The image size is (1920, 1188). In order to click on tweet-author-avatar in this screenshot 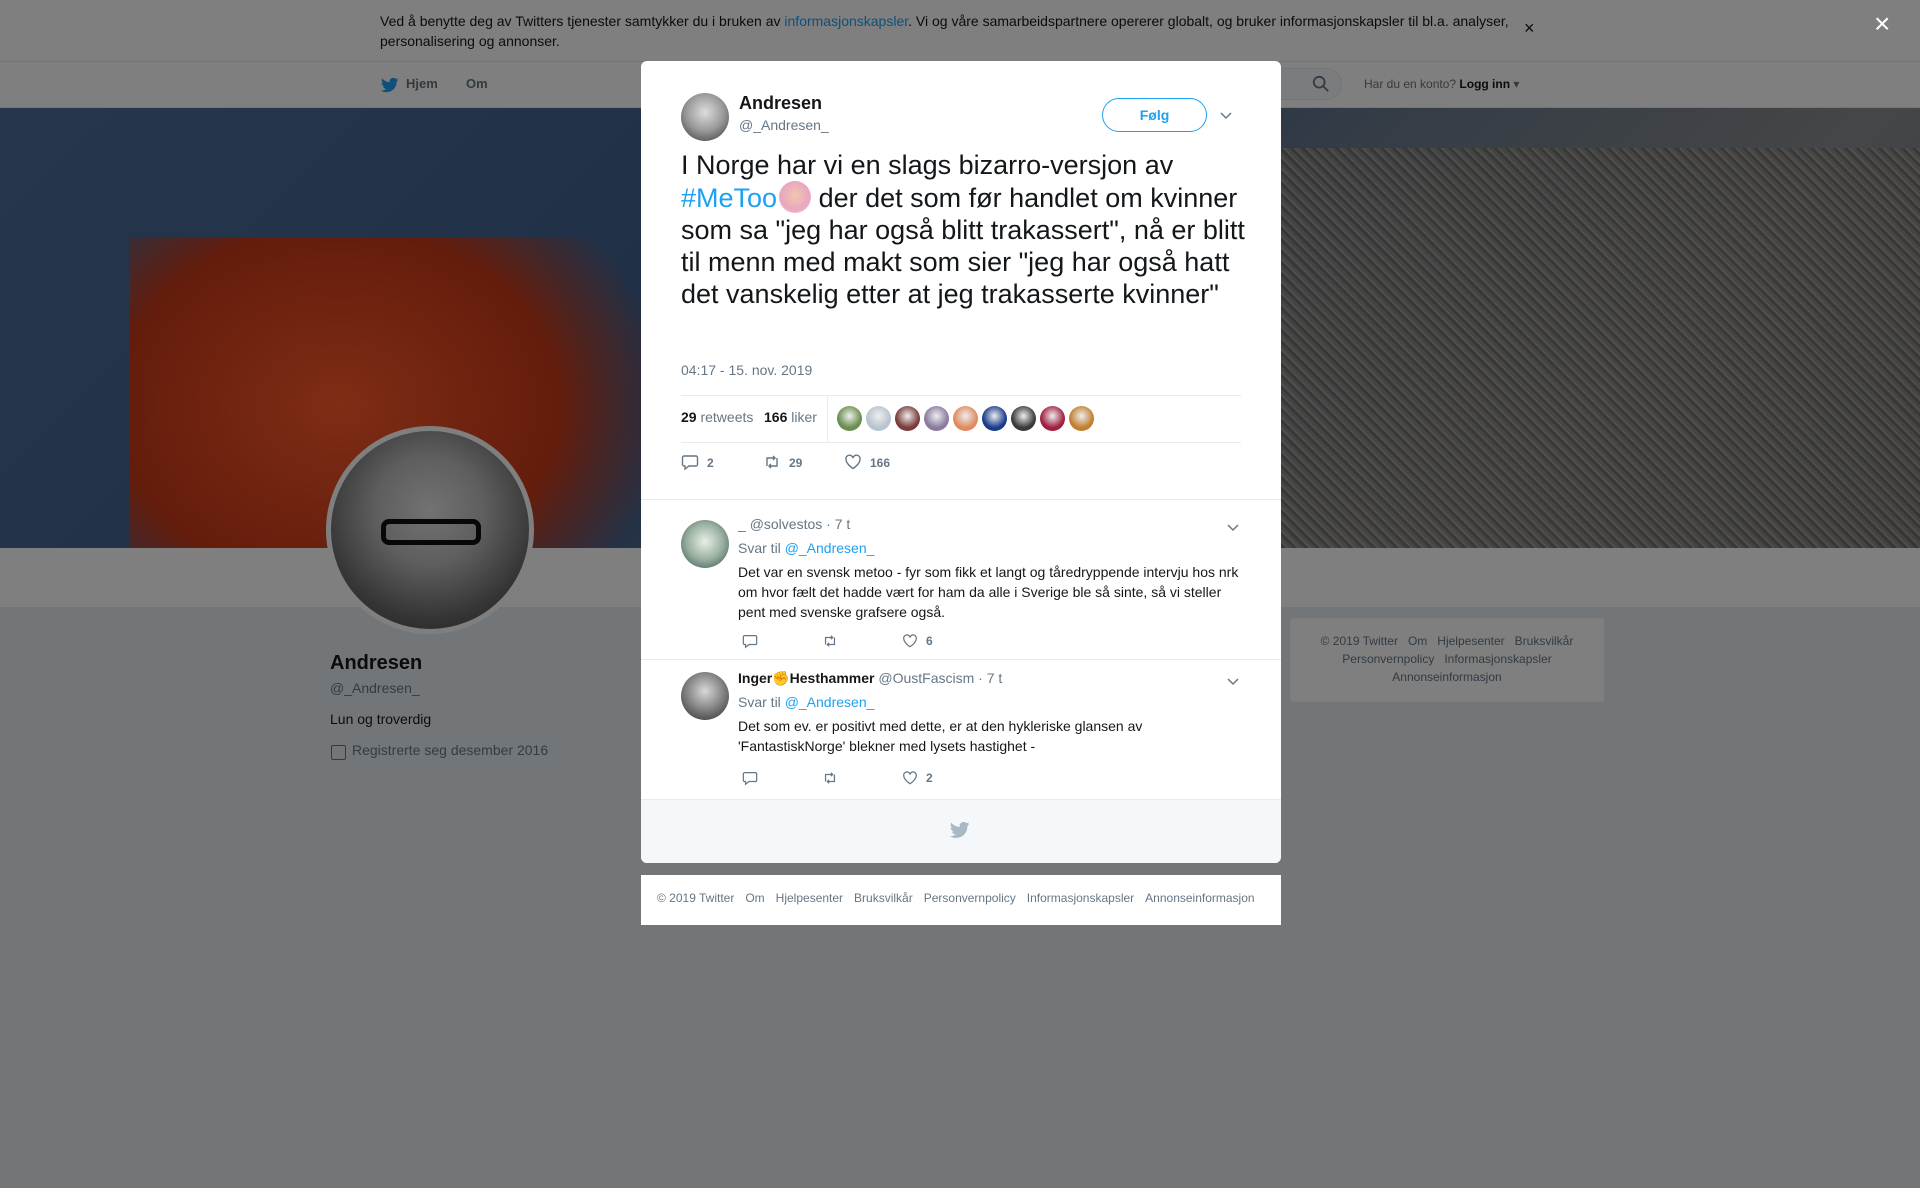, I will do `click(705, 117)`.